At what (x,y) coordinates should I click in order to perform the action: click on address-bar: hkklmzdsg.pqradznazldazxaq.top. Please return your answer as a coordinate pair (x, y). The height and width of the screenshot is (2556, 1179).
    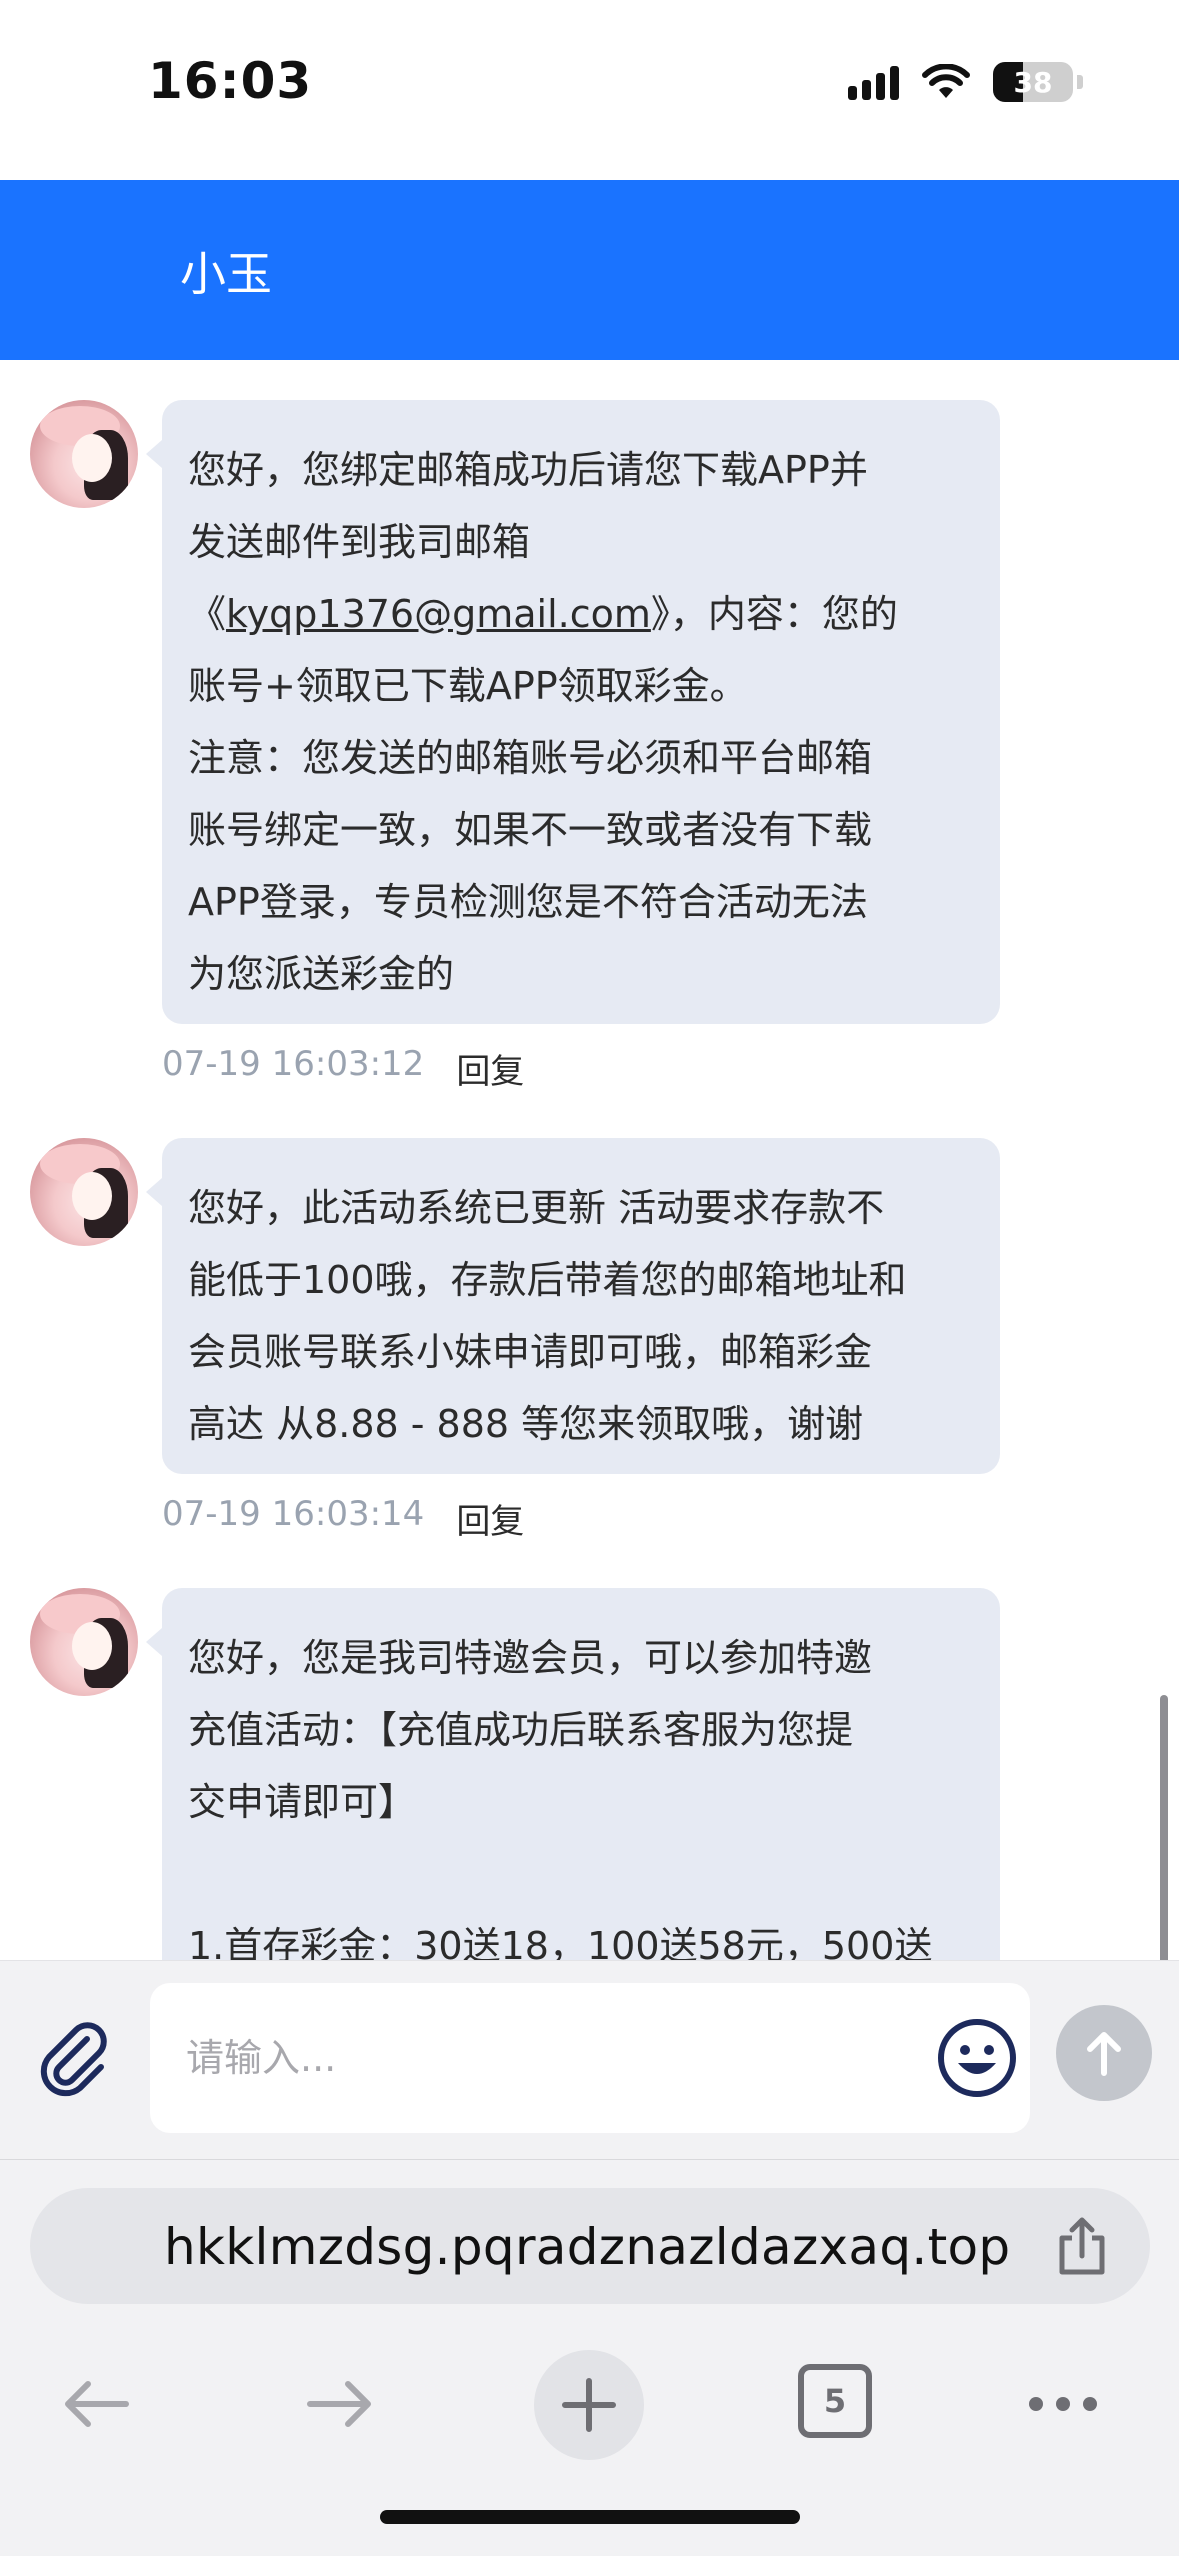
    Looking at the image, I should click on (590, 2246).